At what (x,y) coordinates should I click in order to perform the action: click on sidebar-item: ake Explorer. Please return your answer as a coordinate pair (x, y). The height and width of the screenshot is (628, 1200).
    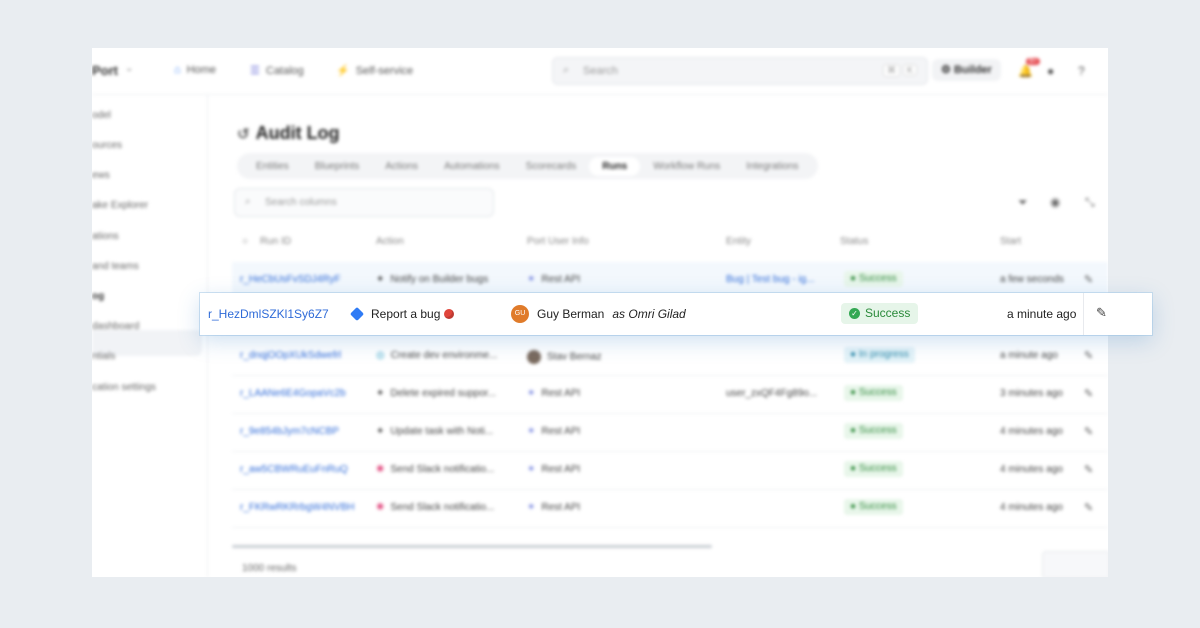
    Looking at the image, I should click on (120, 205).